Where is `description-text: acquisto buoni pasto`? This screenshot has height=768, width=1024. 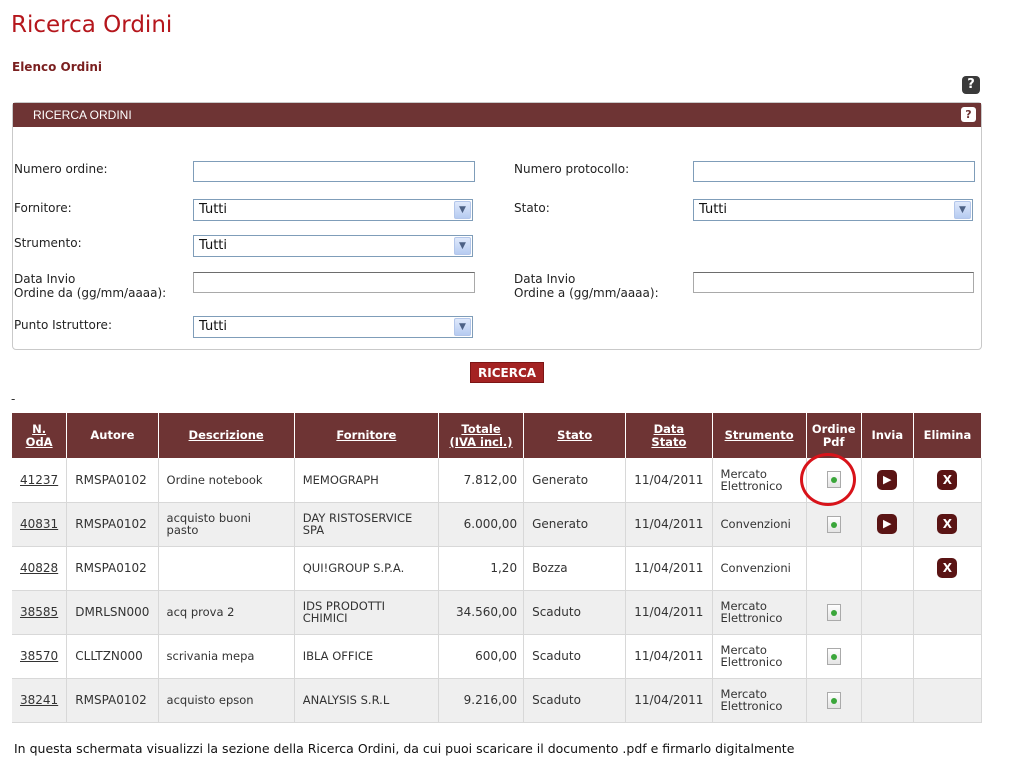 description-text: acquisto buoni pasto is located at coordinates (208, 524).